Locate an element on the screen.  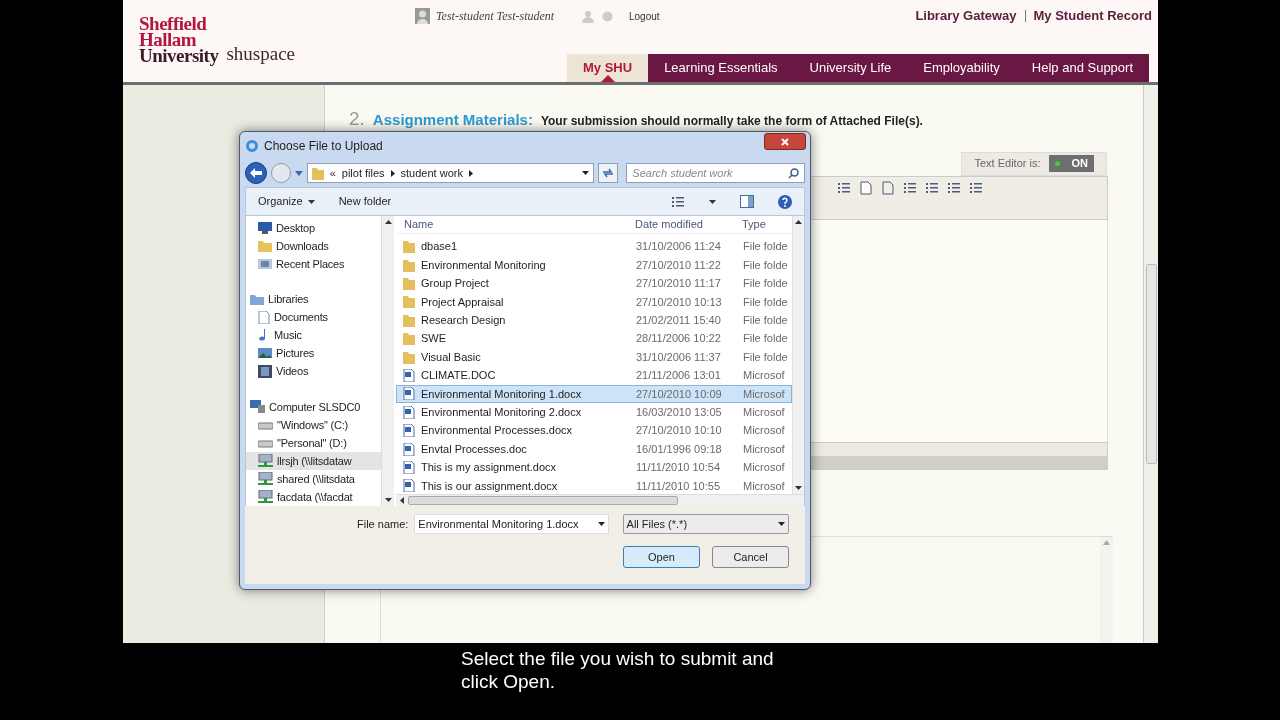
file-name: Environmental Monitoring 2.docx is located at coordinates (501, 412).